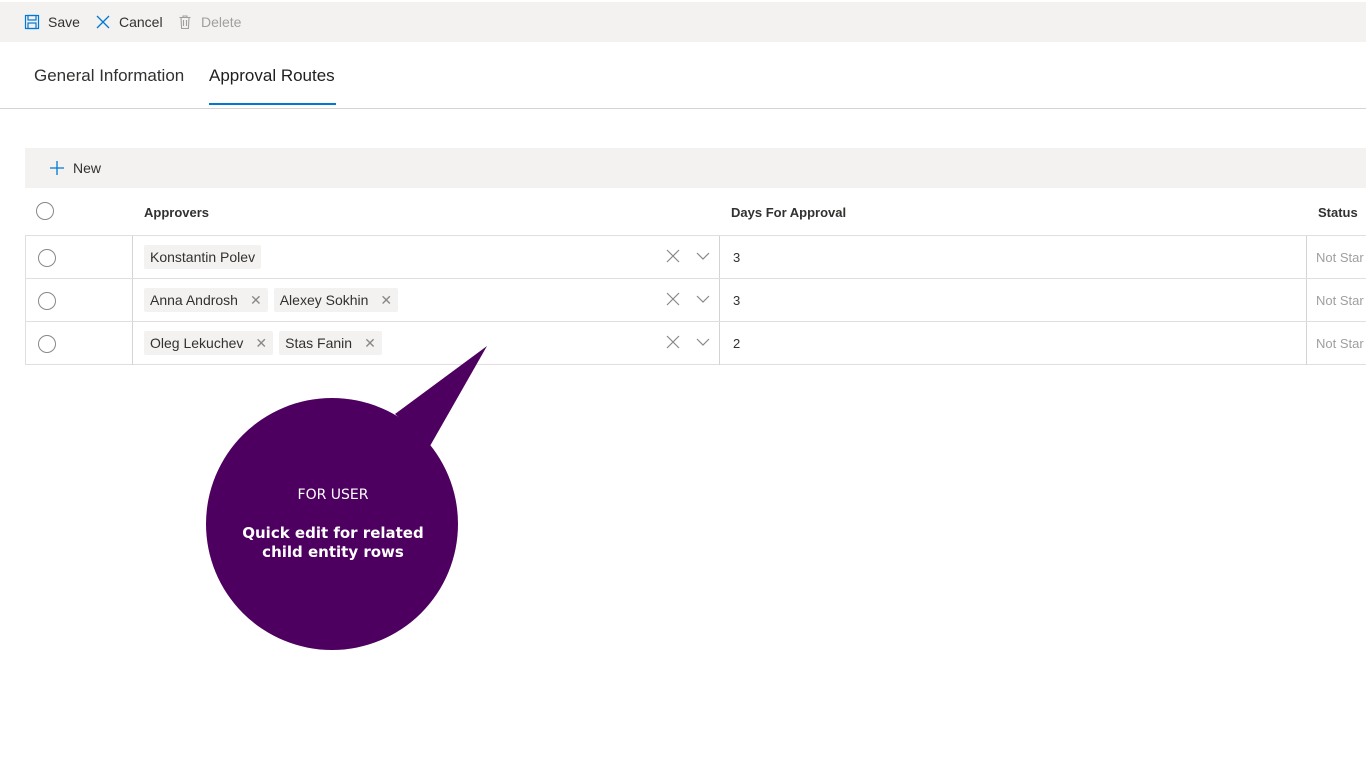  What do you see at coordinates (324, 300) in the screenshot?
I see `approver-name: Alexey Sokhin` at bounding box center [324, 300].